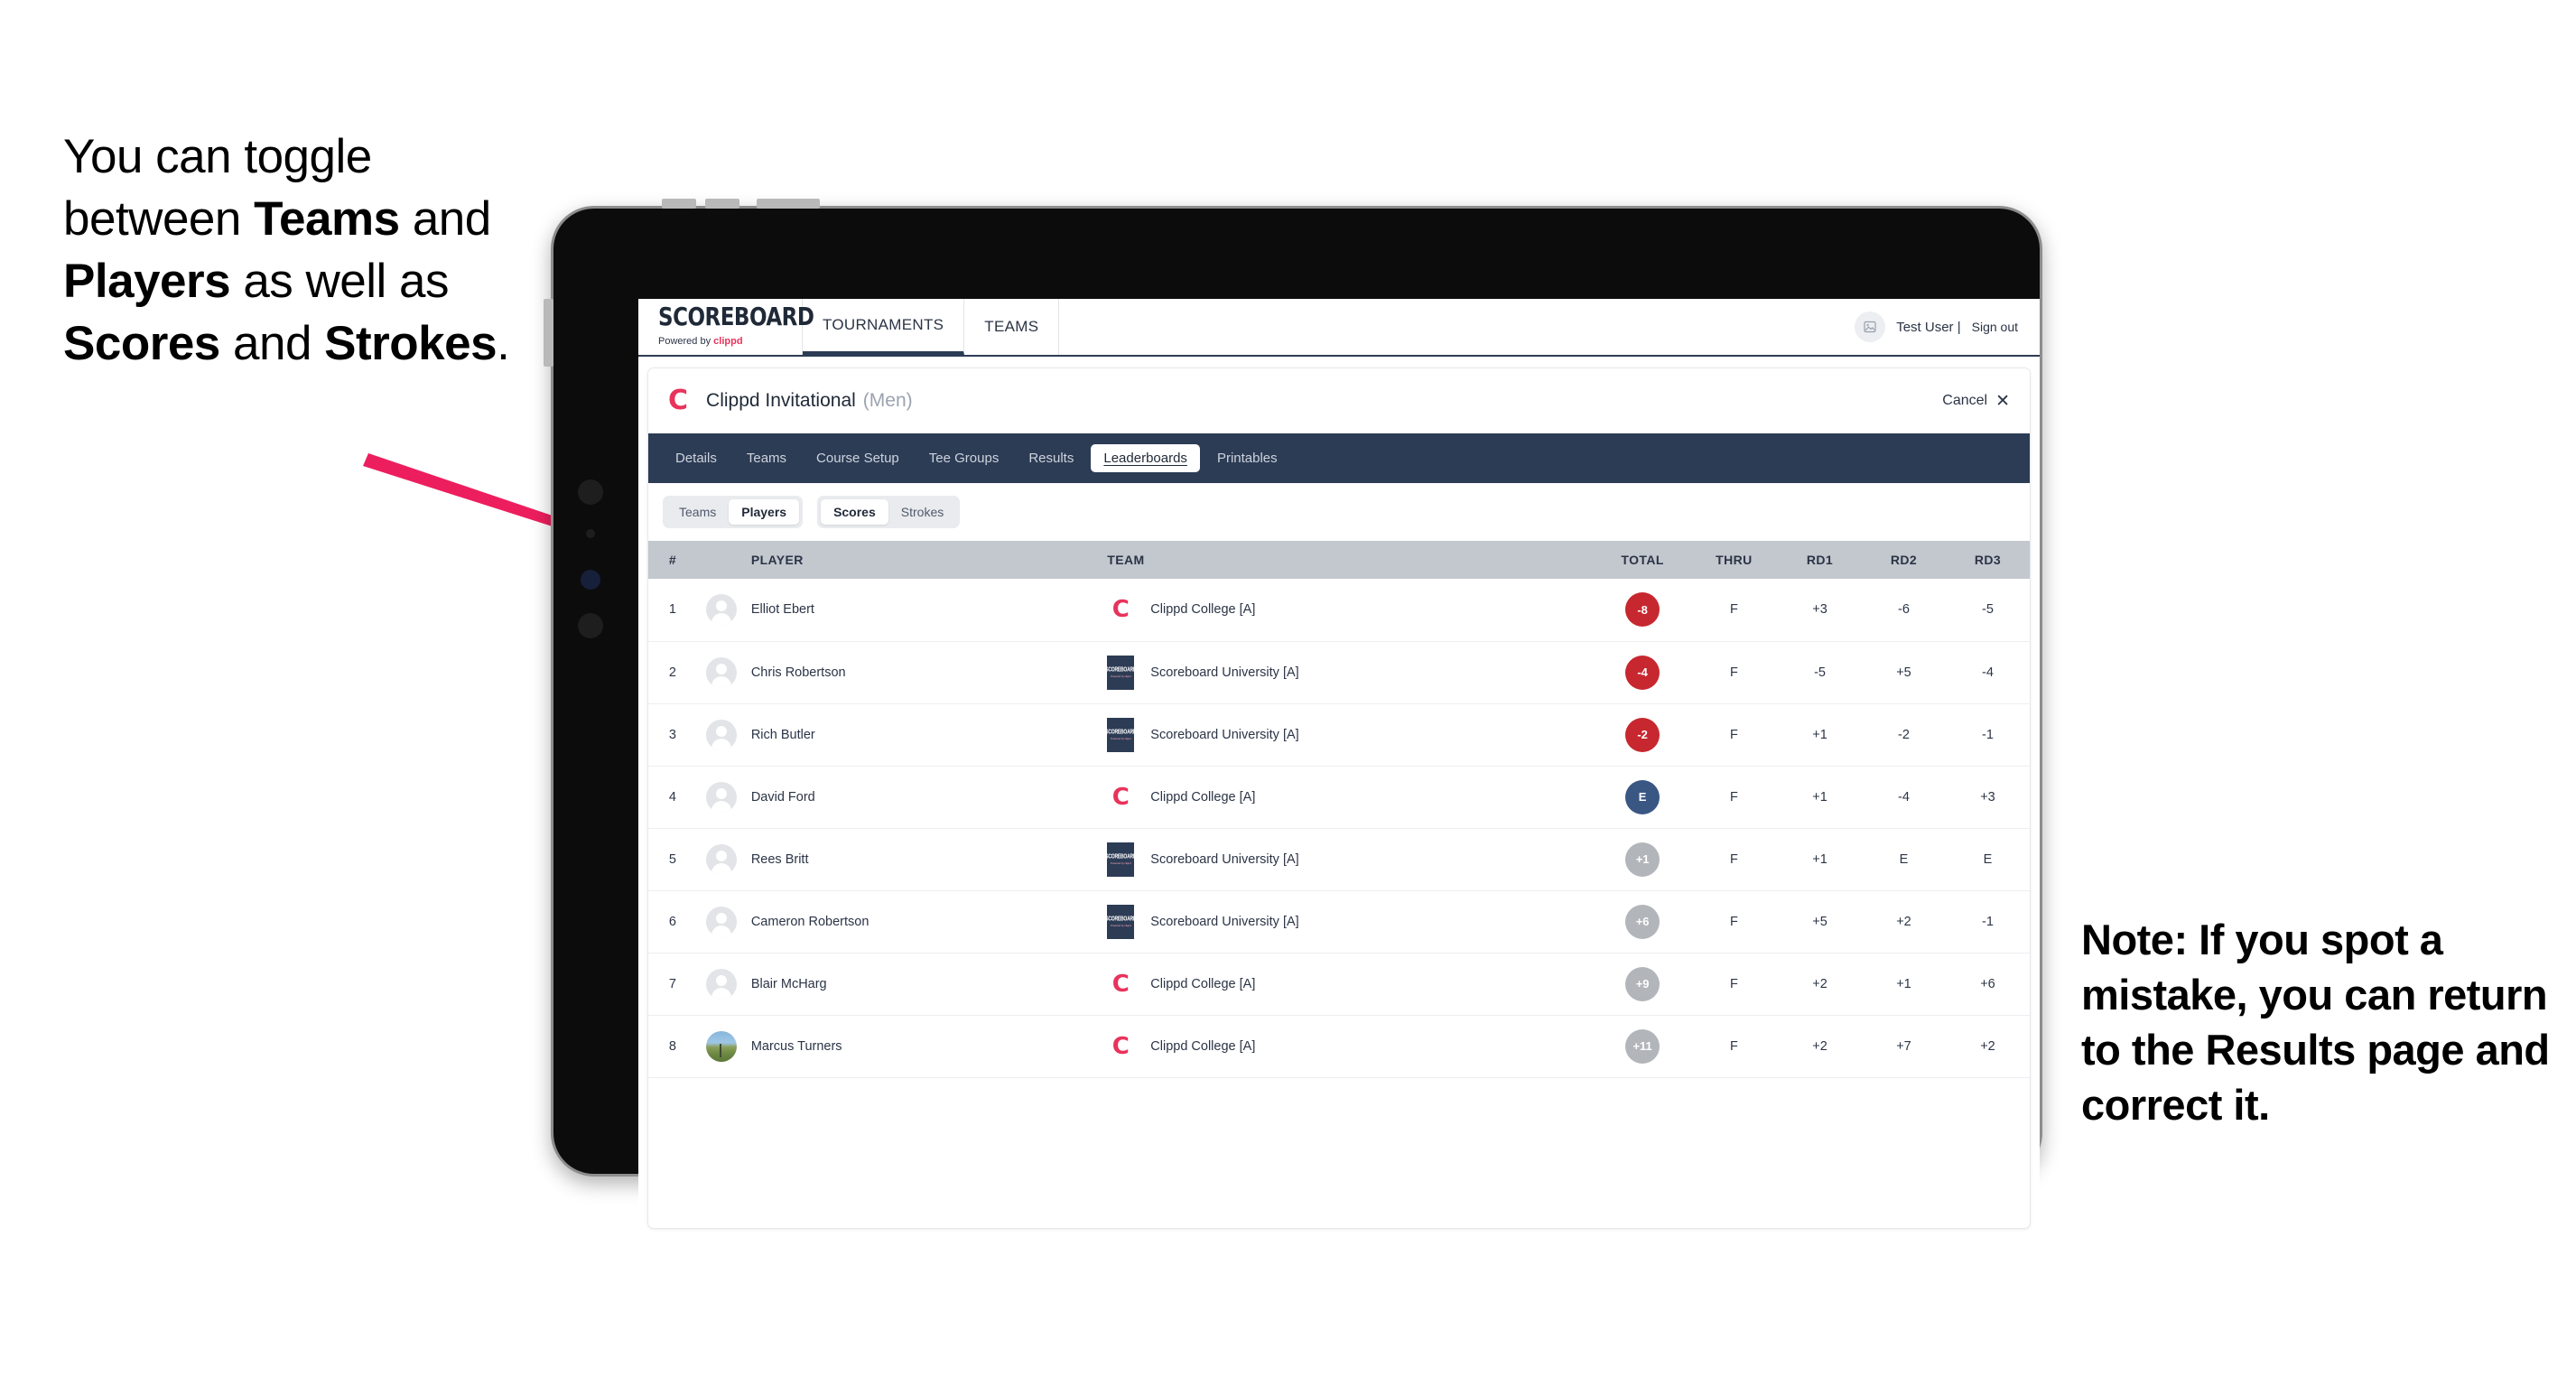 The image size is (2576, 1386). What do you see at coordinates (726, 327) in the screenshot?
I see `brand-logo: SCOREBOARD Powered by clippd` at bounding box center [726, 327].